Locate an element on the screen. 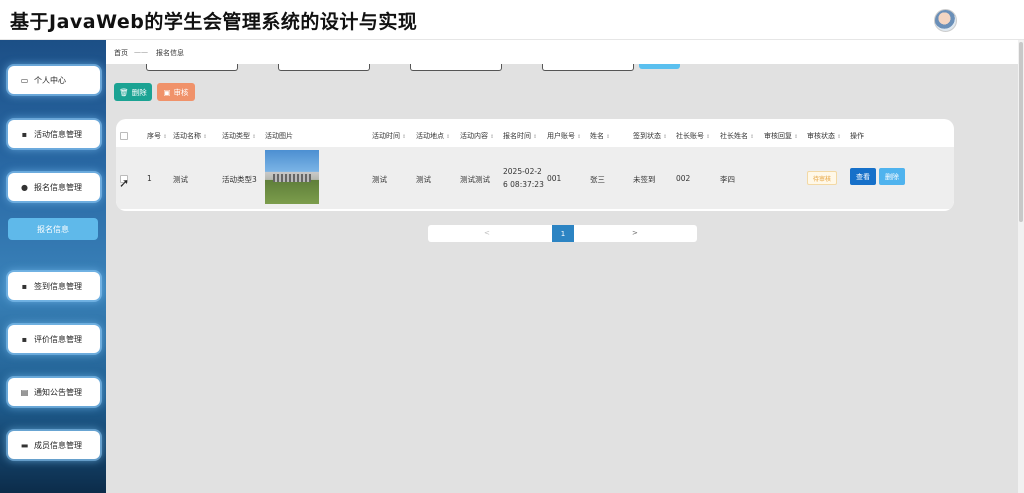 The image size is (1024, 493). cell-activity-time: 测试 is located at coordinates (379, 179).